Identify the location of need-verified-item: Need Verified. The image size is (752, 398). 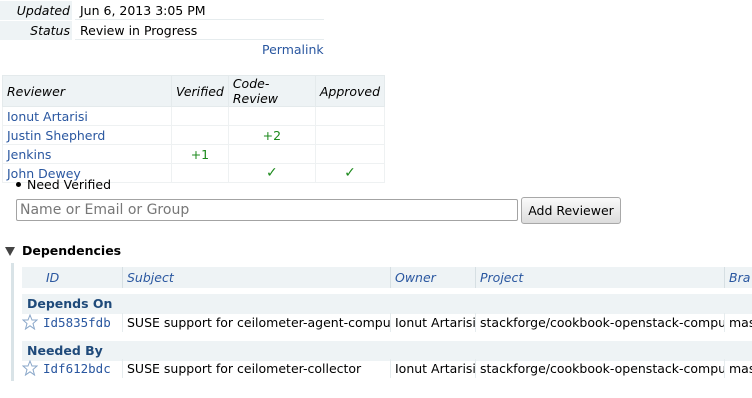
(63, 184).